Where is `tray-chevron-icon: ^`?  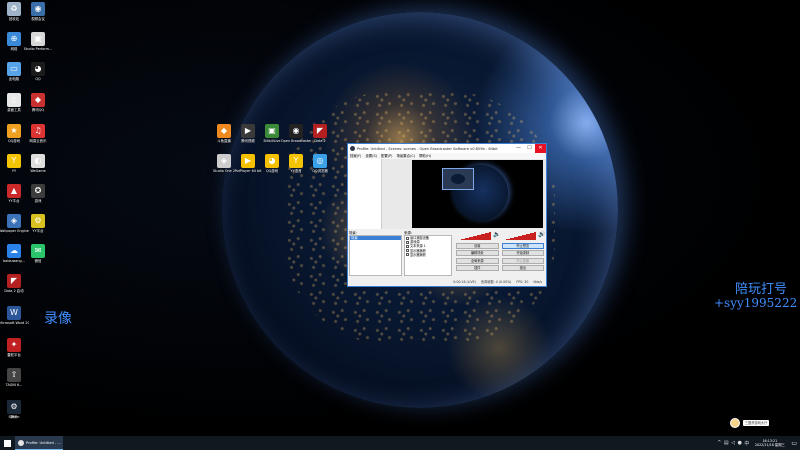
tray-chevron-icon: ^ is located at coordinates (719, 443).